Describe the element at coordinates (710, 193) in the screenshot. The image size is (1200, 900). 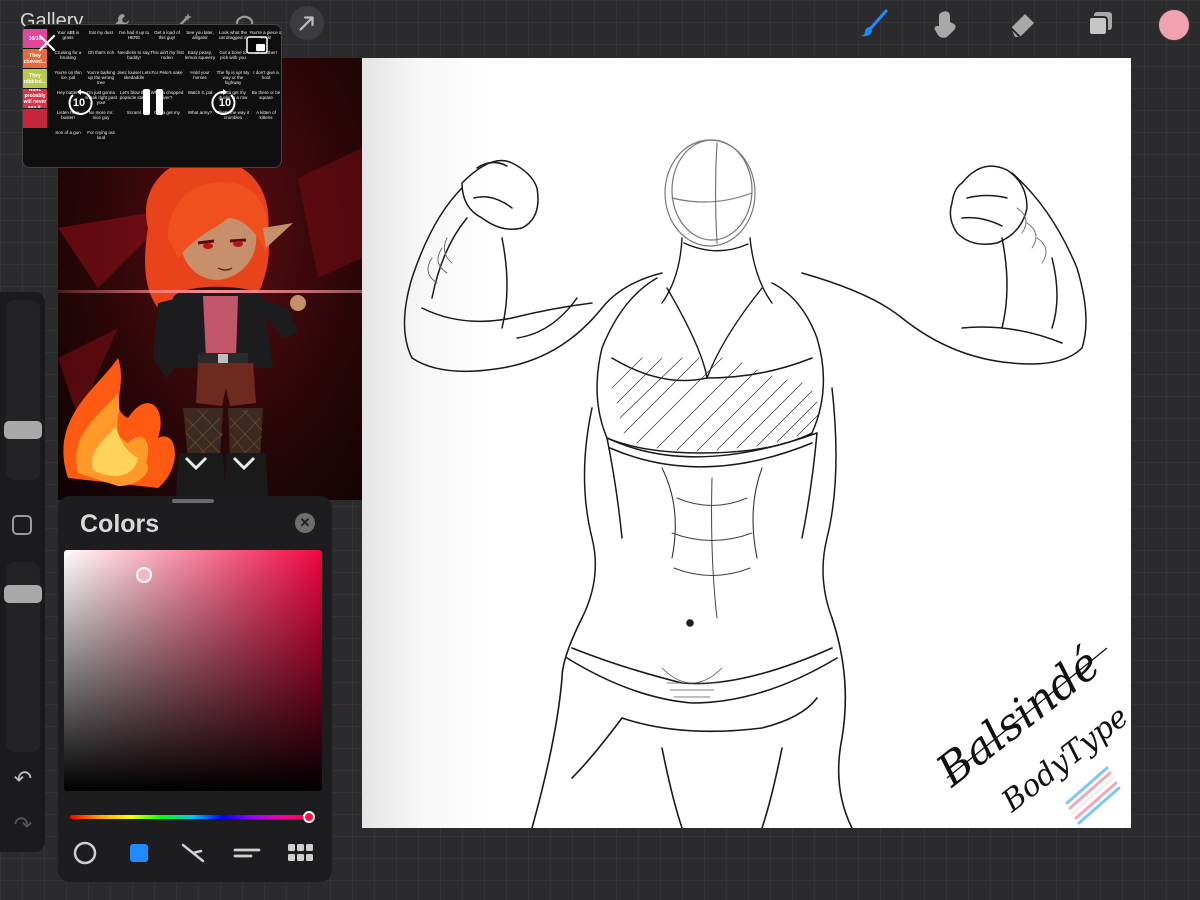
I see `head-sketch` at that location.